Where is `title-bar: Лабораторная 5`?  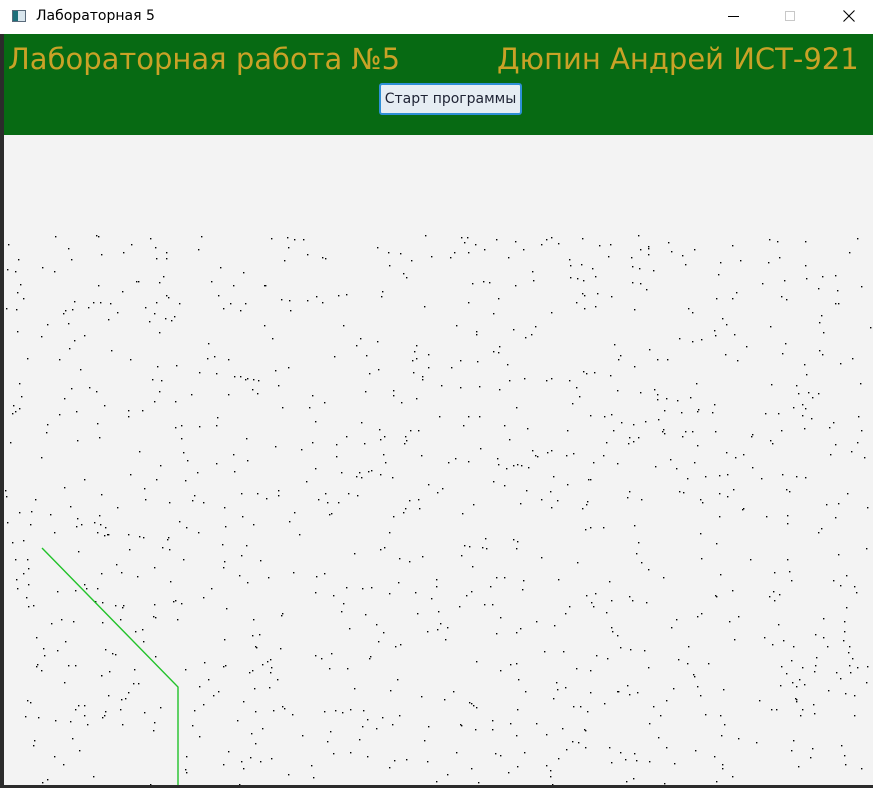 title-bar: Лабораторная 5 is located at coordinates (436, 17).